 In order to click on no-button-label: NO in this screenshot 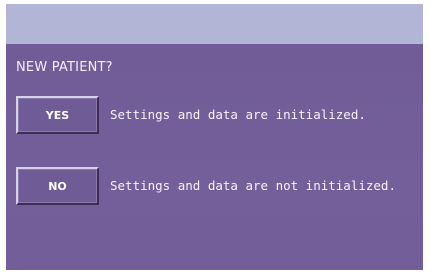, I will do `click(57, 186)`.